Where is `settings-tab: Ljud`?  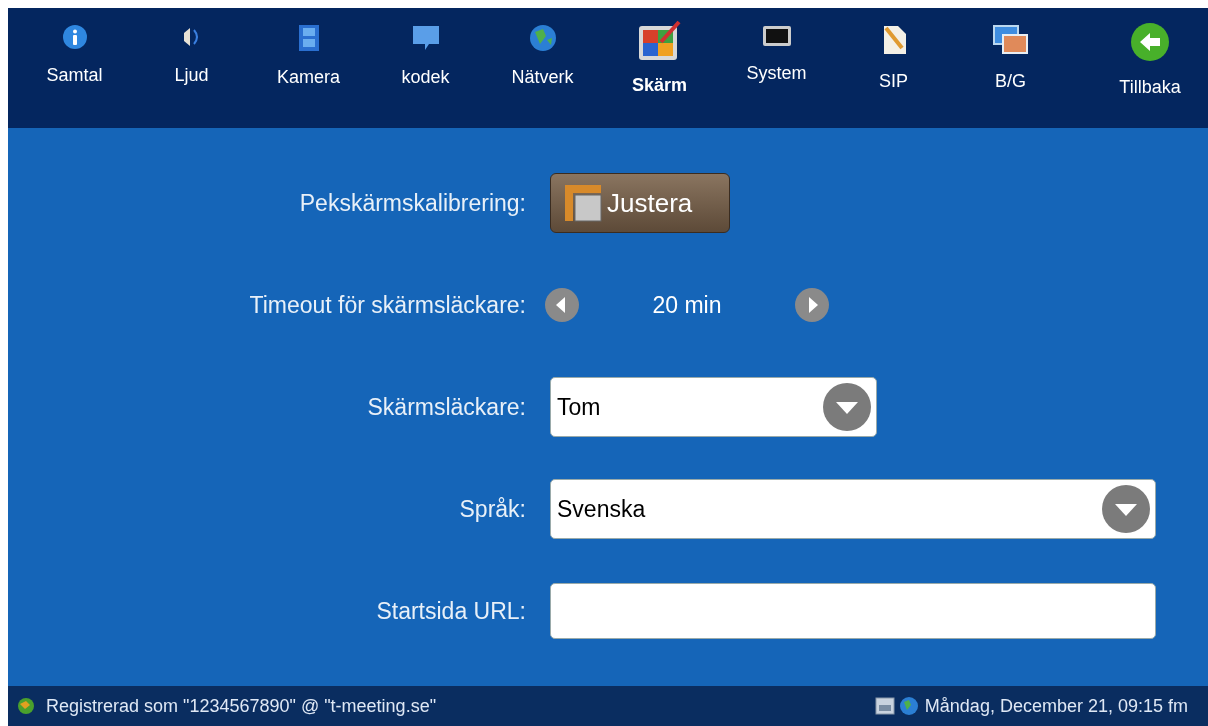 settings-tab: Ljud is located at coordinates (191, 64).